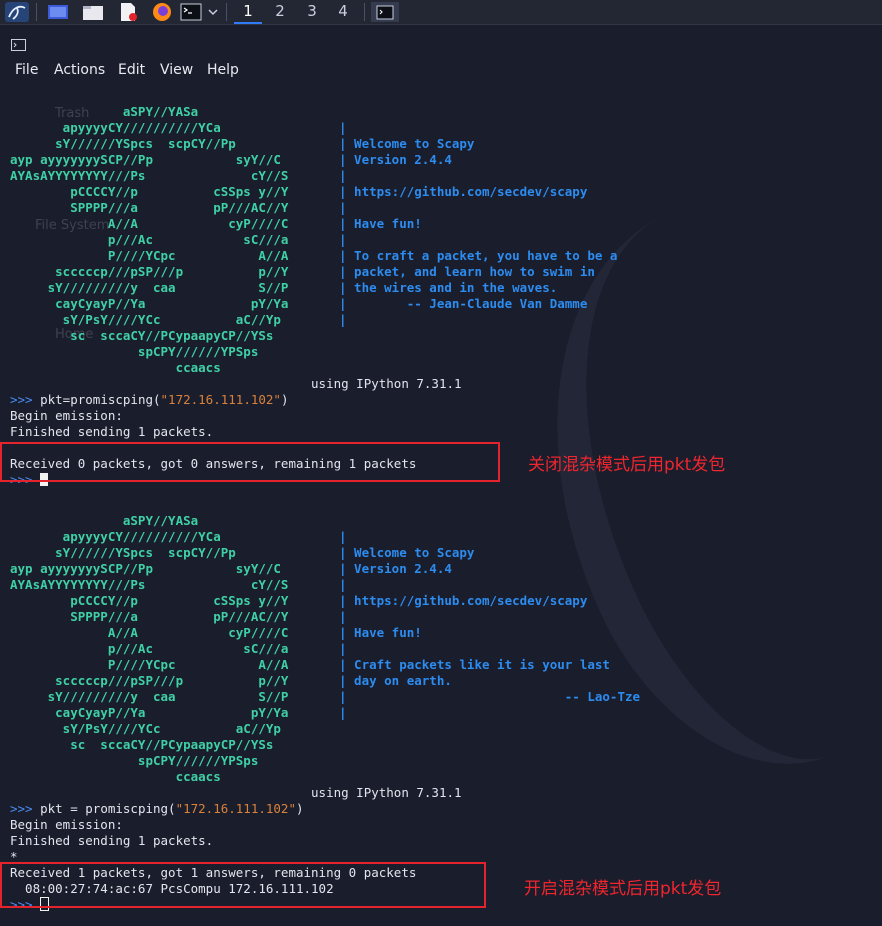  Describe the element at coordinates (441, 41) in the screenshot. I see `terminal-titlebar` at that location.